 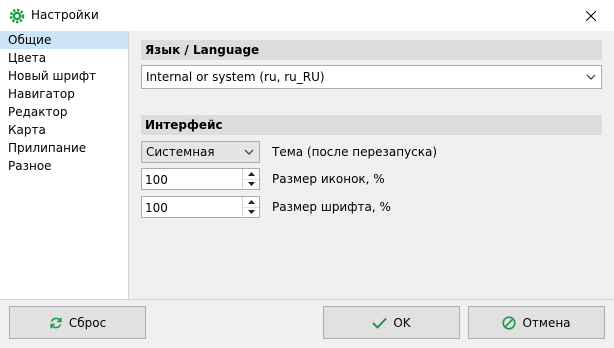 I want to click on icon-size-decrement, so click(x=251, y=184).